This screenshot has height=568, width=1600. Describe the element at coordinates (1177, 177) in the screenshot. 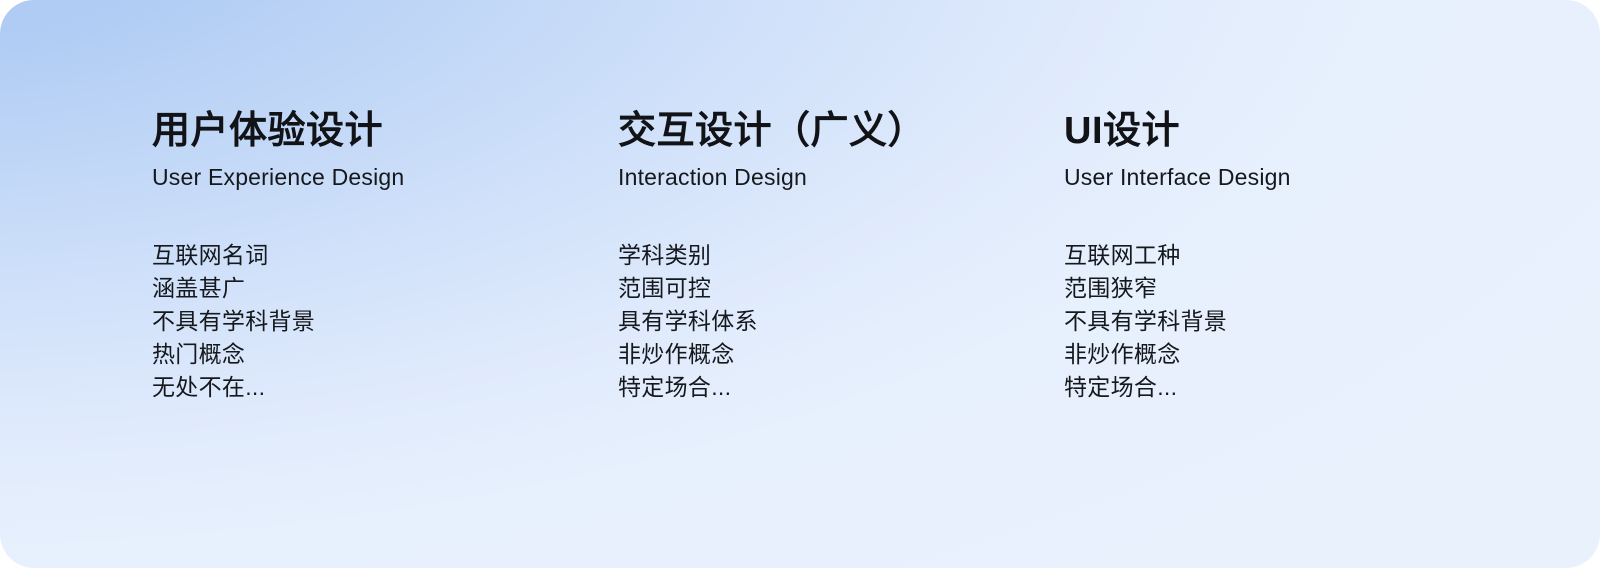

I see `column-subtitle: User Interface Design` at that location.